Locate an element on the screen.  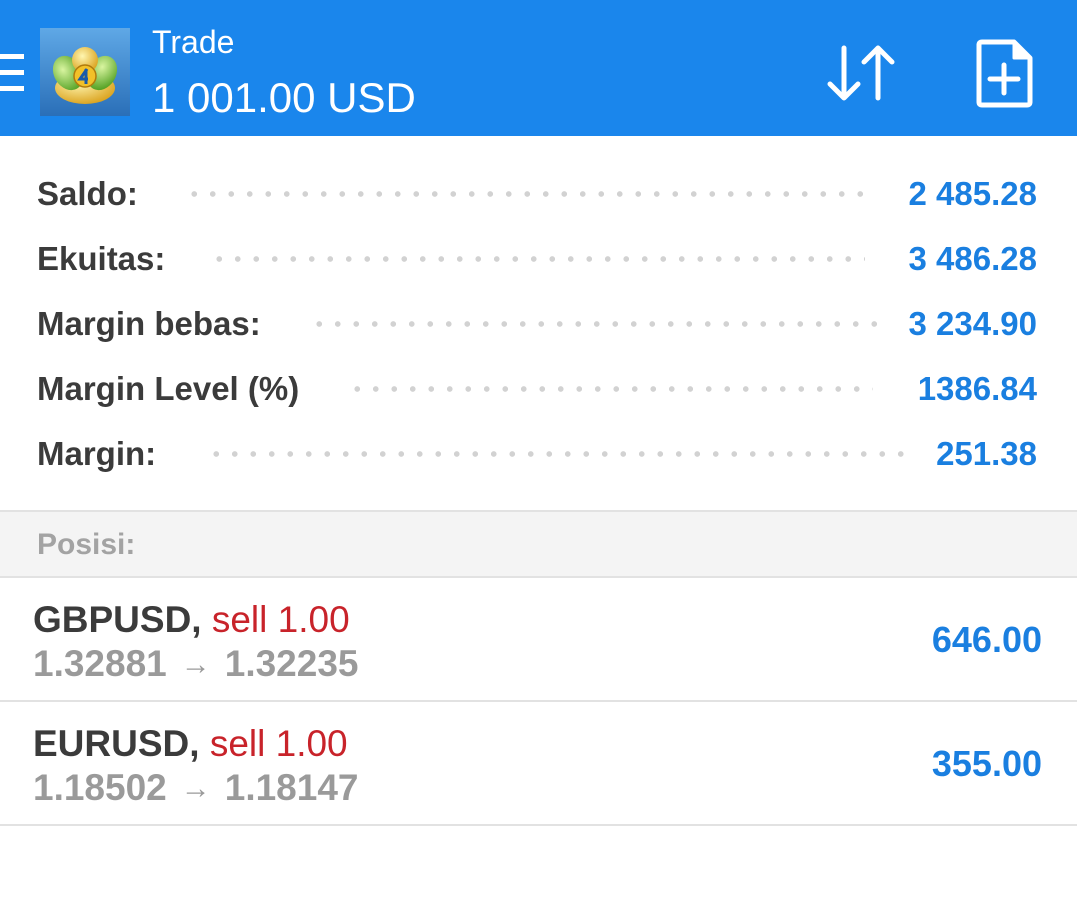
summary-row-margin-level: Margin Level (%) 1386.84 is located at coordinates (538, 389).